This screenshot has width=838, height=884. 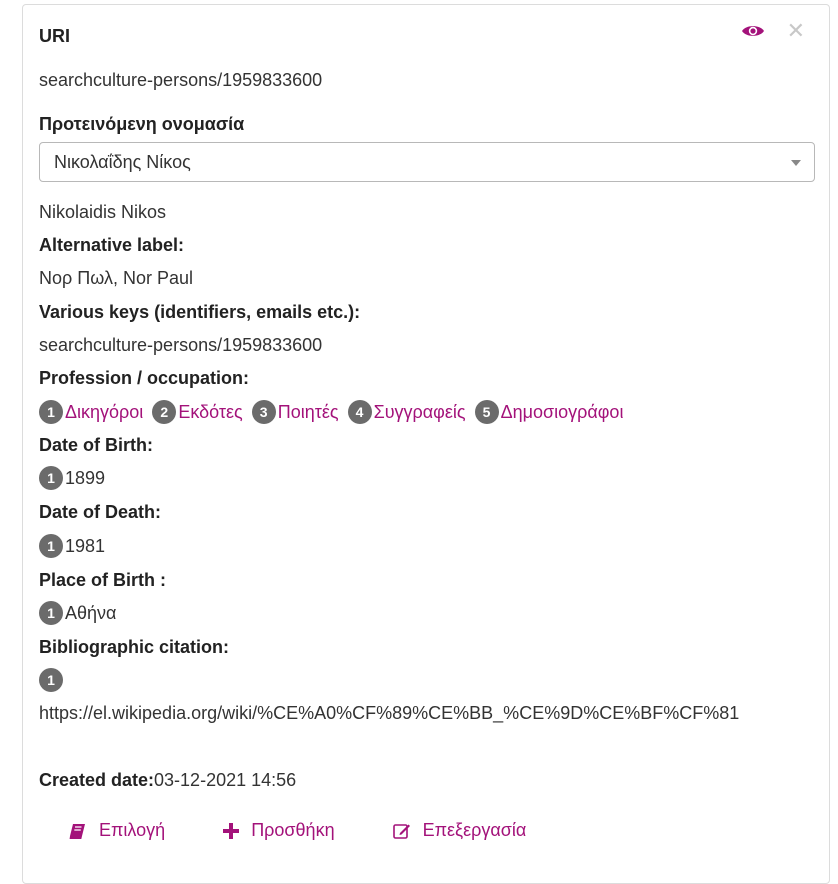 What do you see at coordinates (77, 831) in the screenshot?
I see `book-icon` at bounding box center [77, 831].